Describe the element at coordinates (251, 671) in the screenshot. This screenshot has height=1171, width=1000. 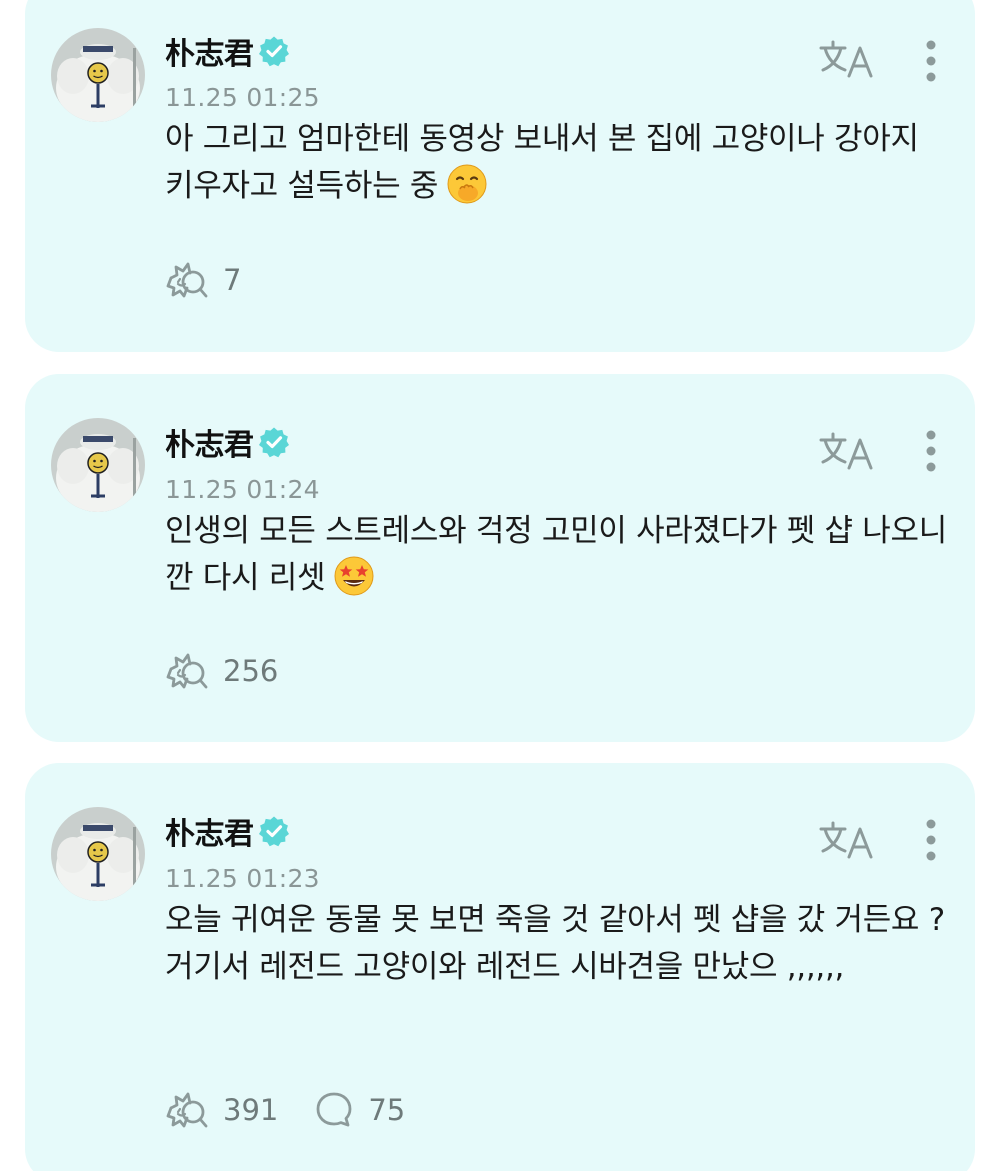
I see `like-count: 256` at that location.